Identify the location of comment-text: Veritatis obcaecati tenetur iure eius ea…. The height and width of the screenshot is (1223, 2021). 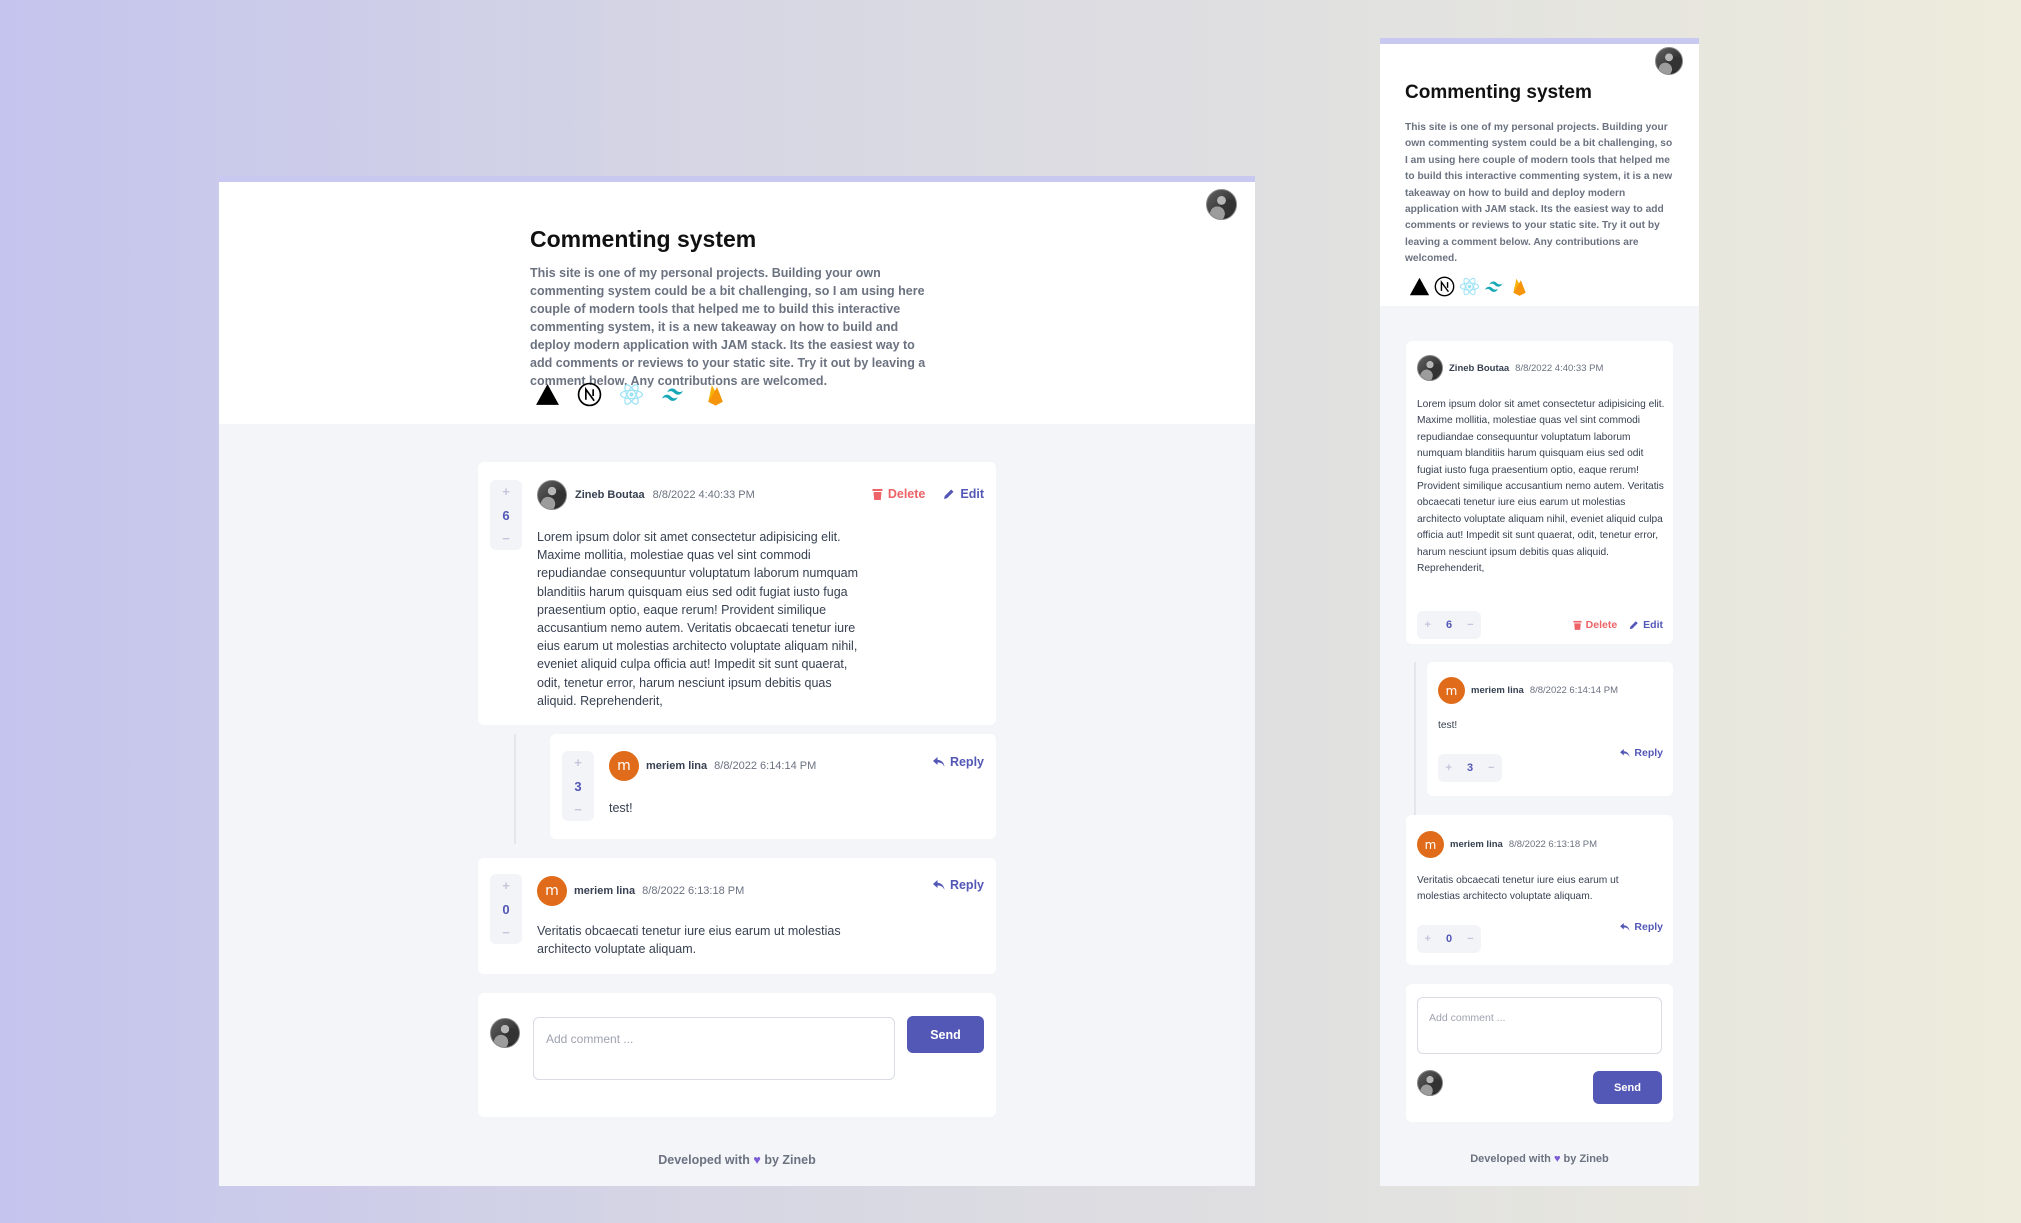
(1518, 889).